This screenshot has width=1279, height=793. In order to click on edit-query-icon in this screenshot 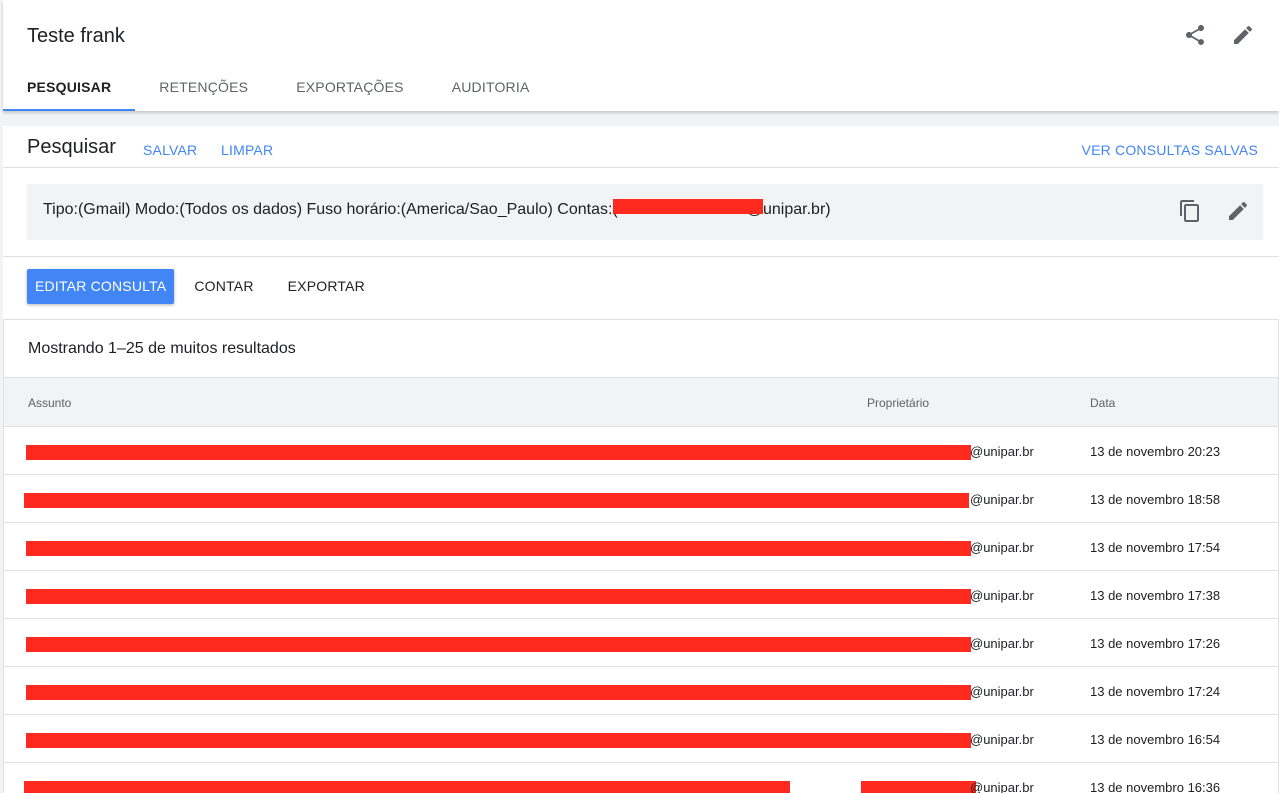, I will do `click(1238, 211)`.